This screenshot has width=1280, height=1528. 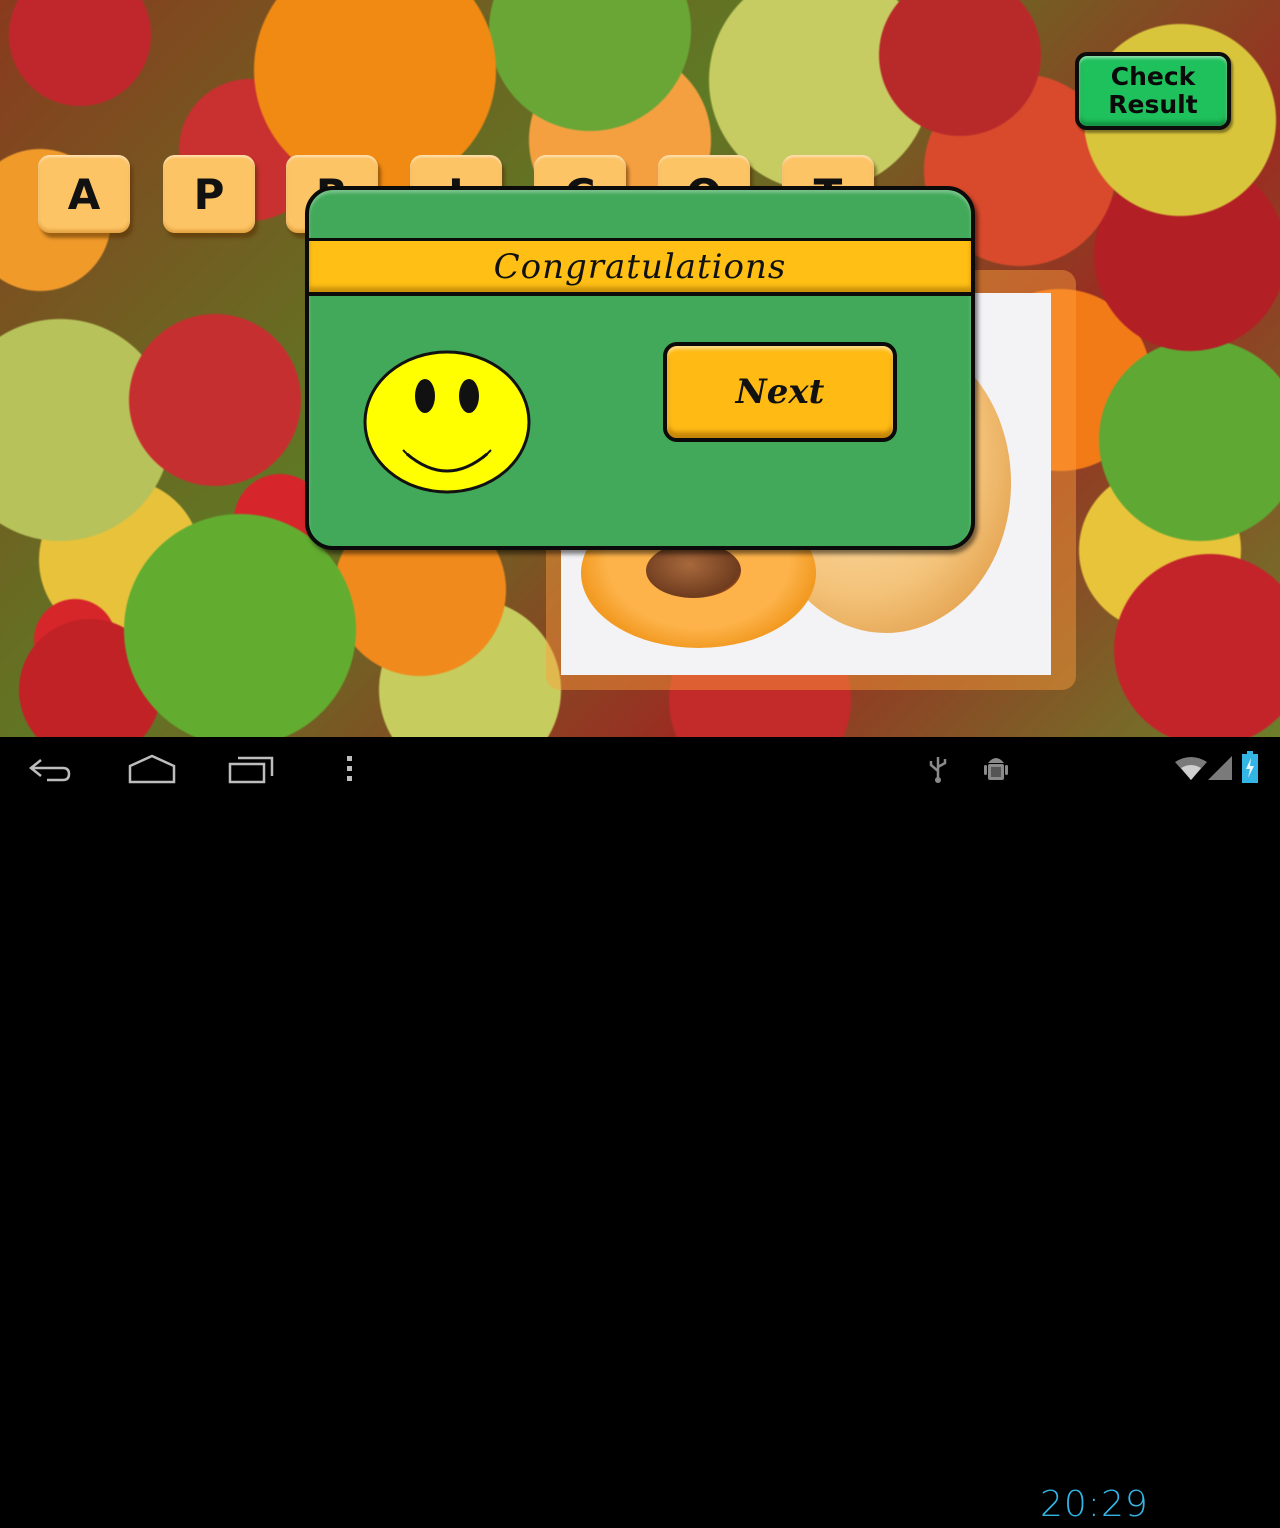 What do you see at coordinates (938, 770) in the screenshot?
I see `usb-icon` at bounding box center [938, 770].